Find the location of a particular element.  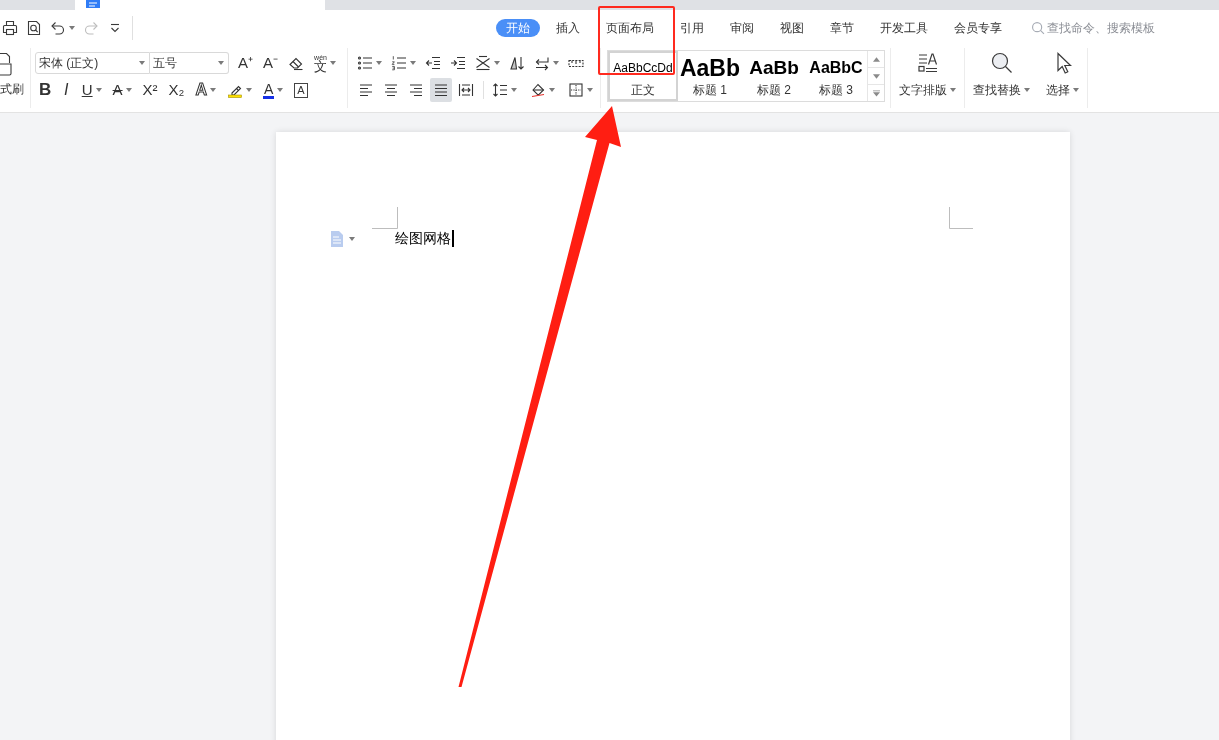

menu-tab: 开发工具 is located at coordinates (904, 27).